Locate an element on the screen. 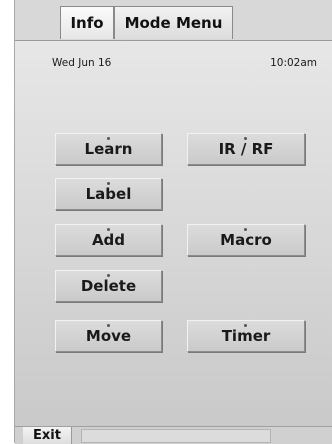  learn-button: Learn is located at coordinates (108, 149).